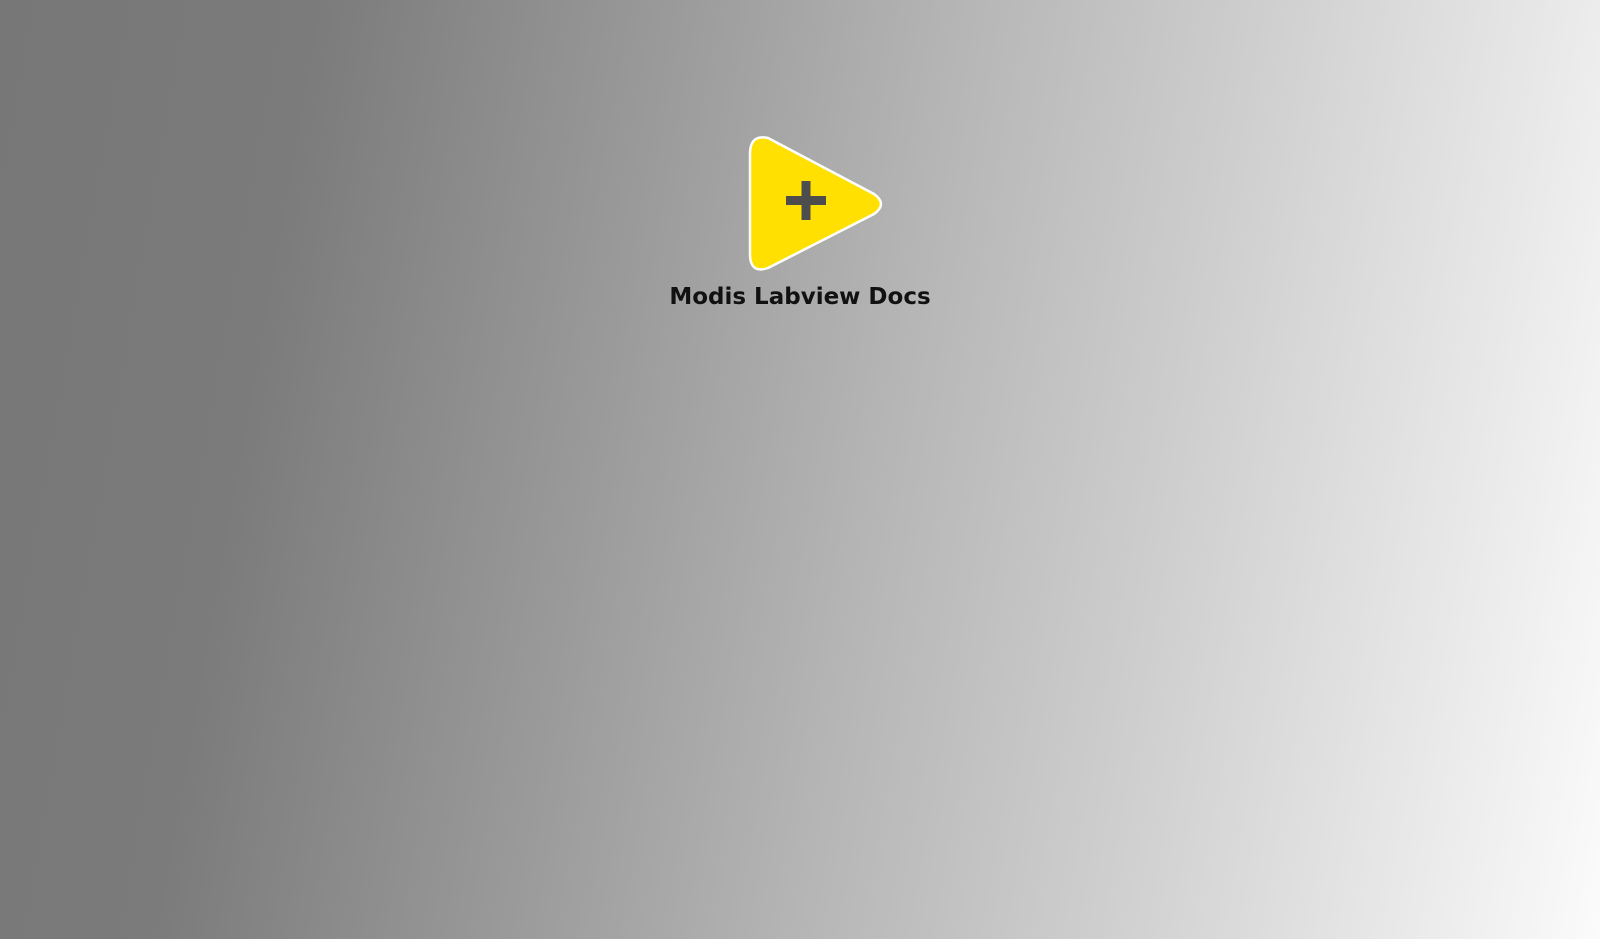 This screenshot has height=939, width=1600. I want to click on play-triangle-plus-icon, so click(815, 203).